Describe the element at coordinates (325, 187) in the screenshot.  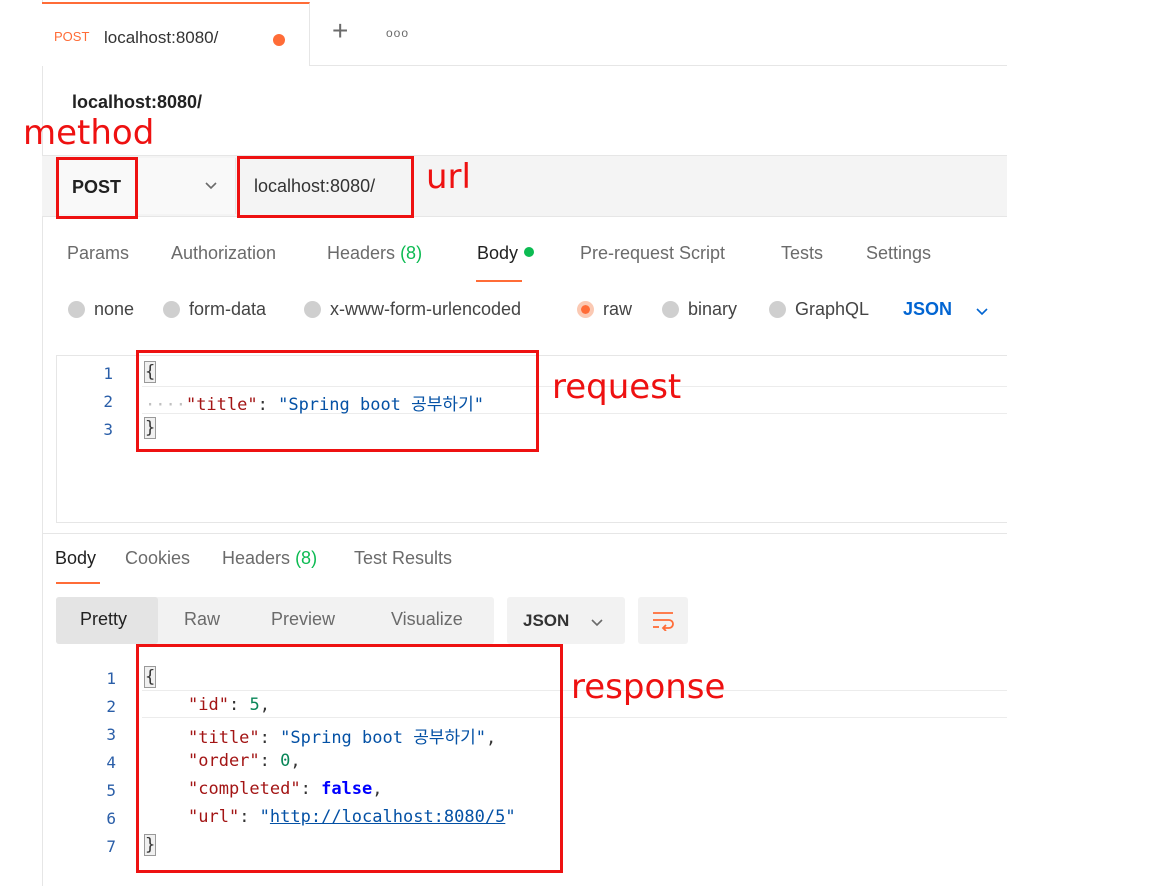
I see `url-annotation-box` at that location.